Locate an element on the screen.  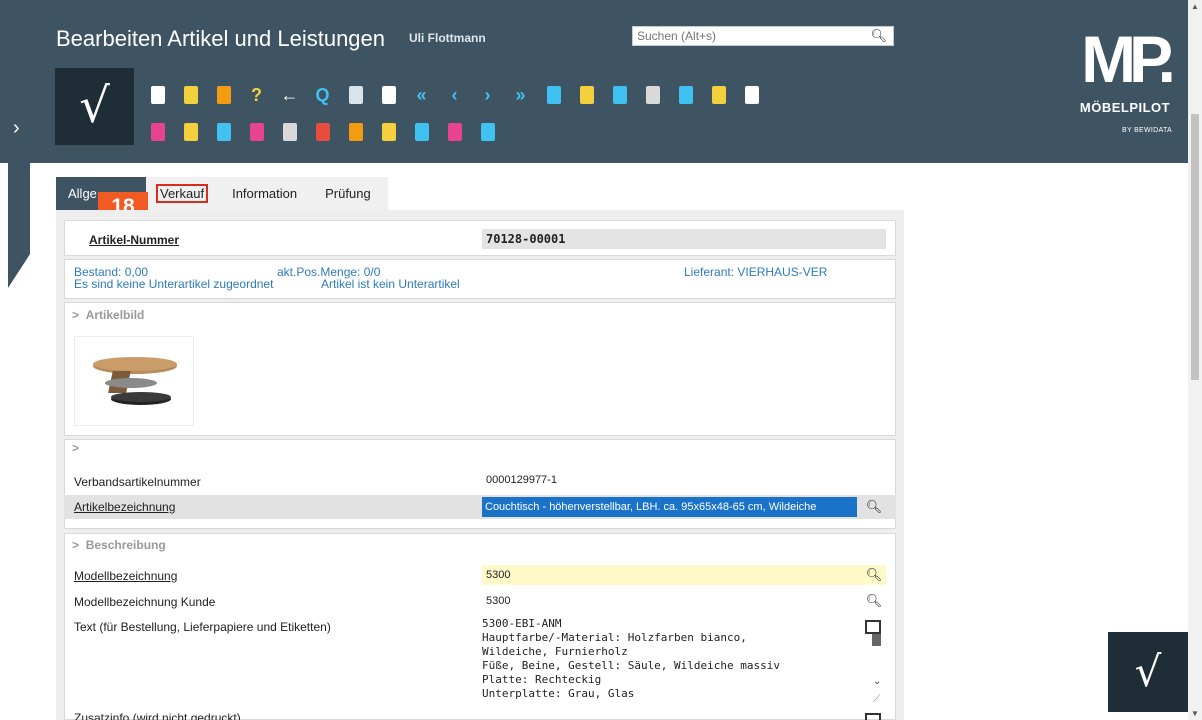
page-title: Bearbeiten Artikel und Leistungen is located at coordinates (221, 38).